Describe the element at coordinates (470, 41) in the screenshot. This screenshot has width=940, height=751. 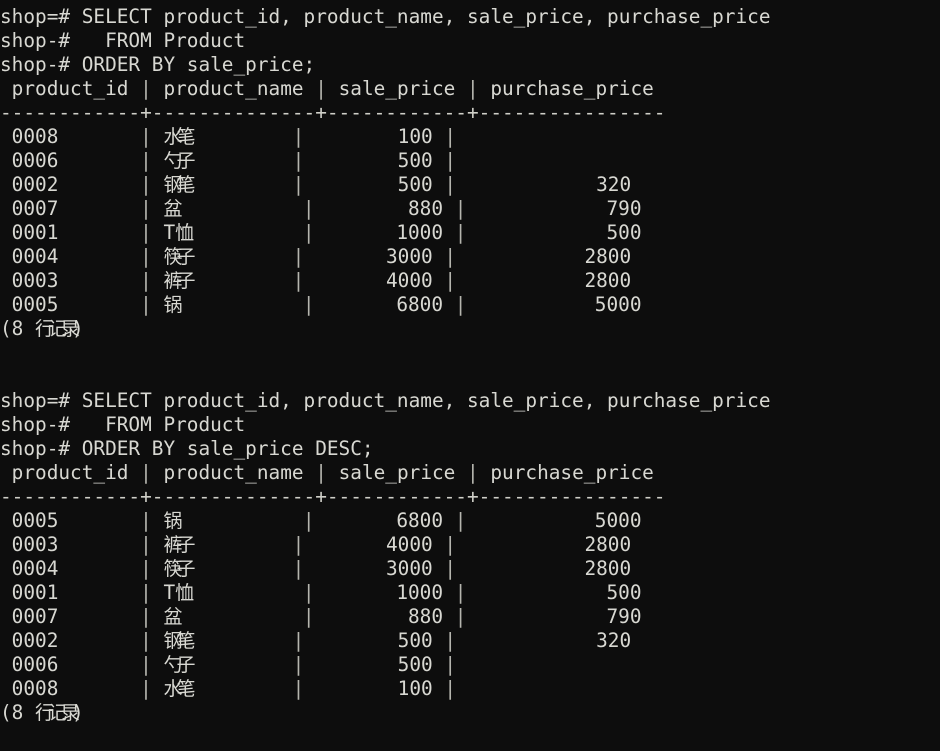
I see `prompt-line-0-1: shop-# FROM Product` at that location.